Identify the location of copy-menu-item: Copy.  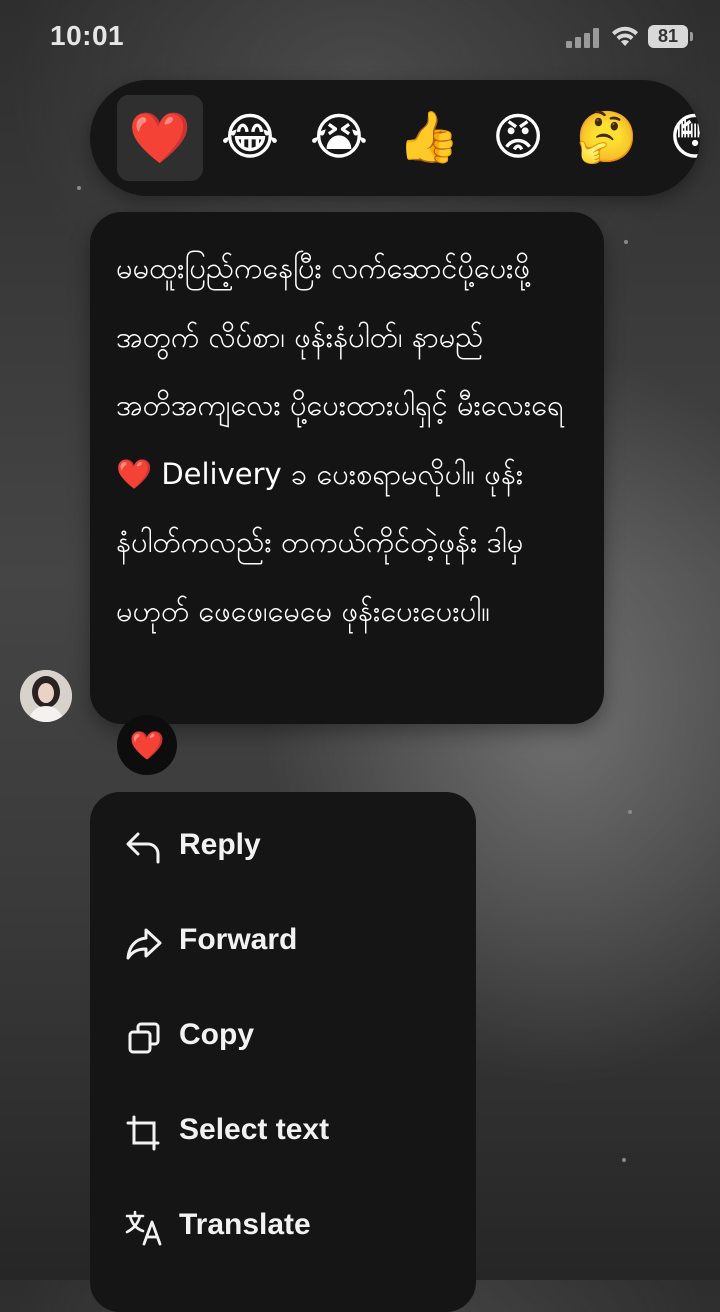
(283, 1037).